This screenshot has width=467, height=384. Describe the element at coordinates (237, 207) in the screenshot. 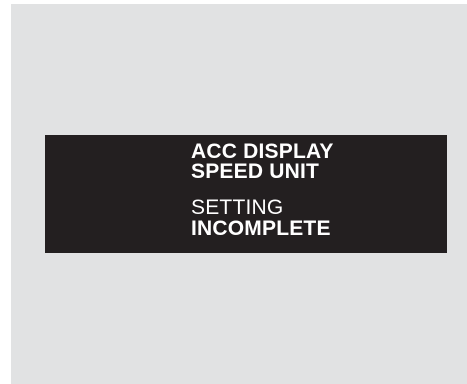

I see `display-status-line-1: SETTING` at that location.